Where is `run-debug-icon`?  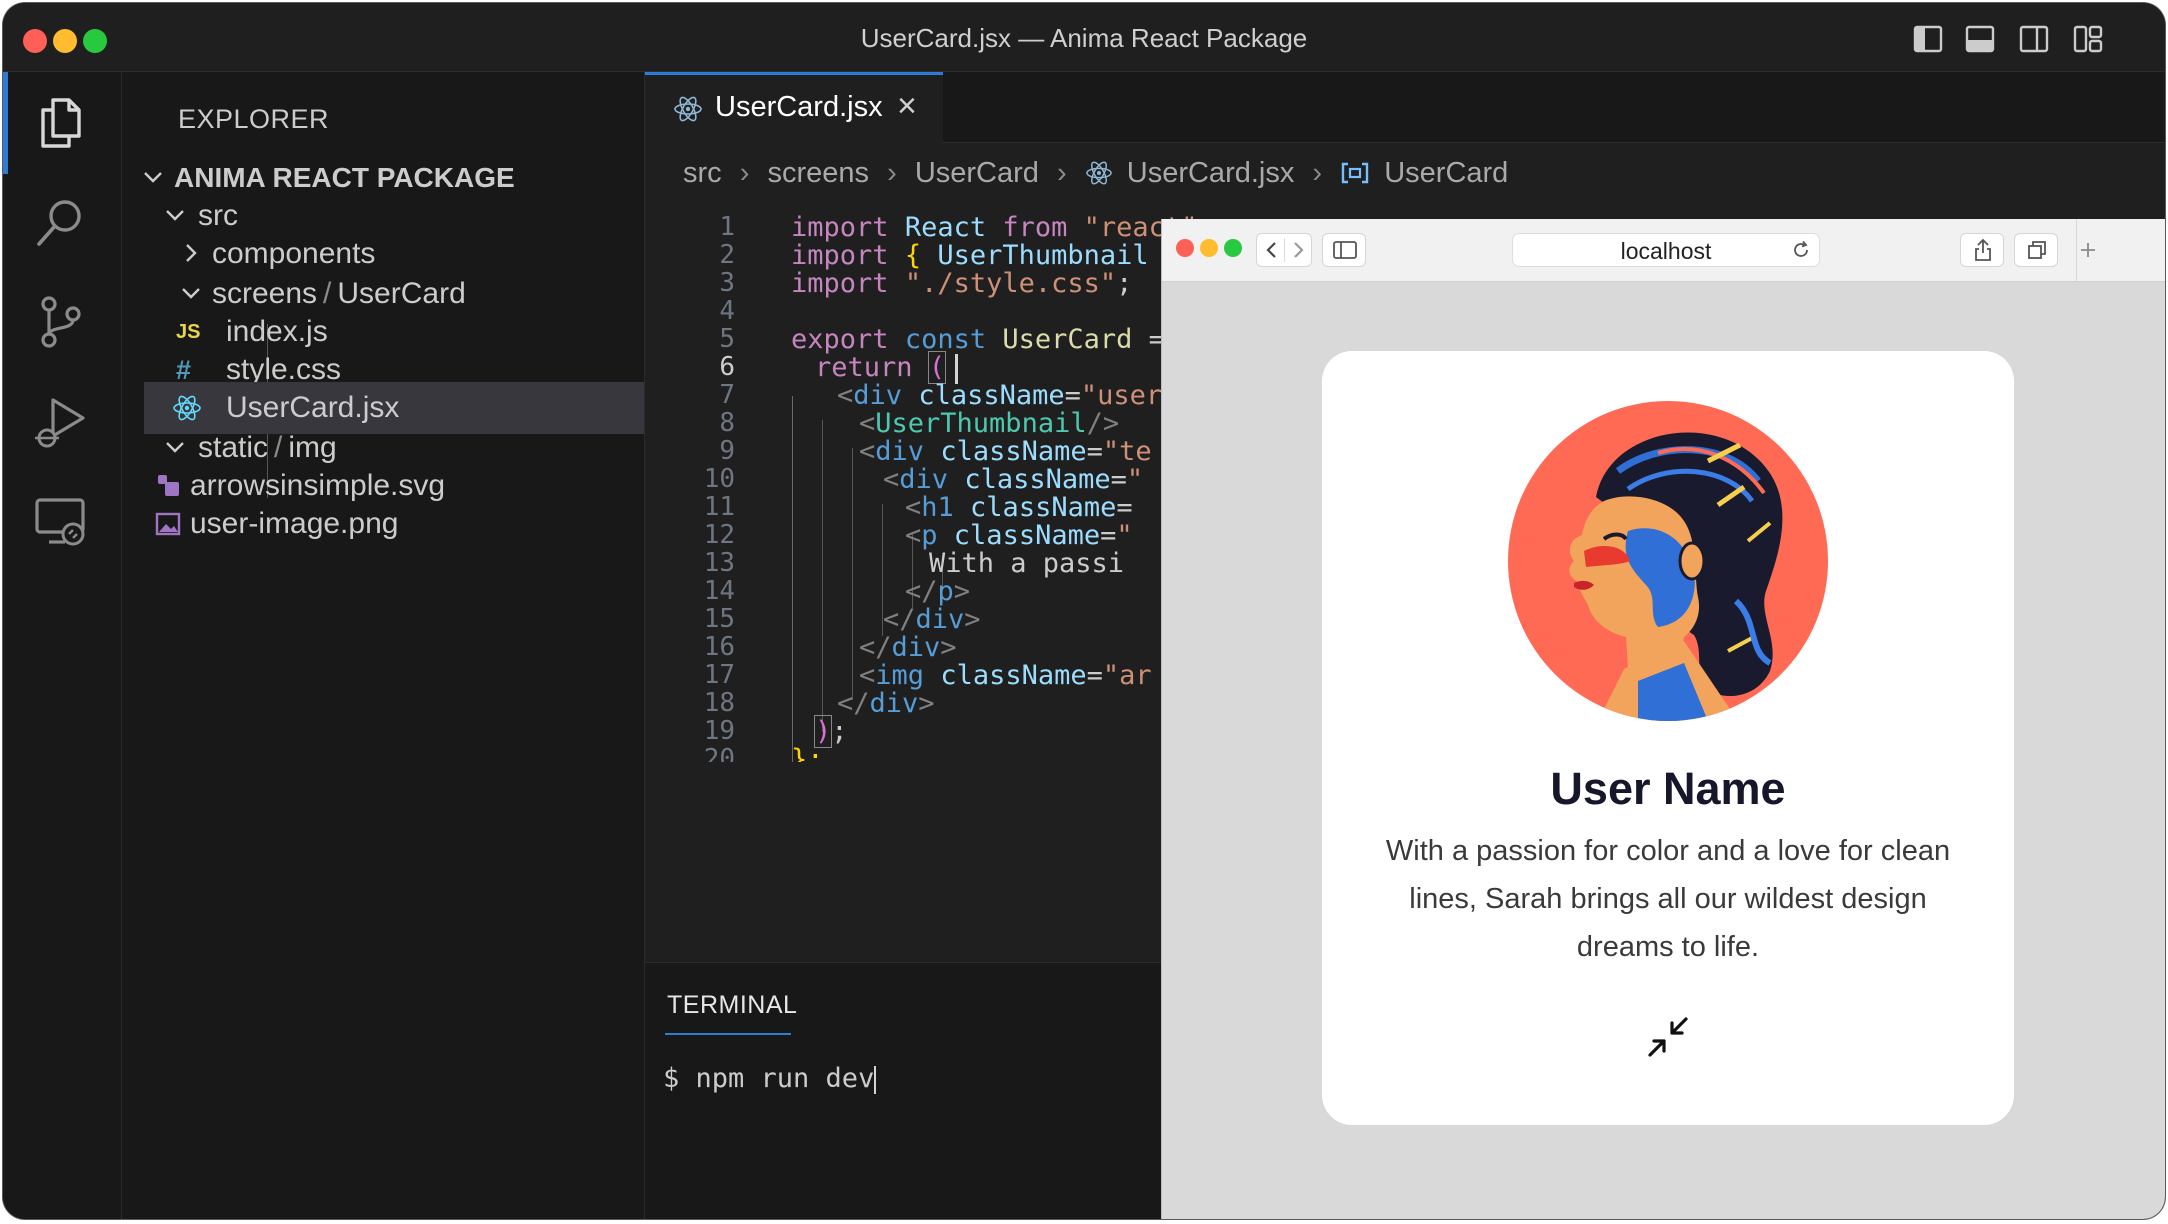 run-debug-icon is located at coordinates (61, 422).